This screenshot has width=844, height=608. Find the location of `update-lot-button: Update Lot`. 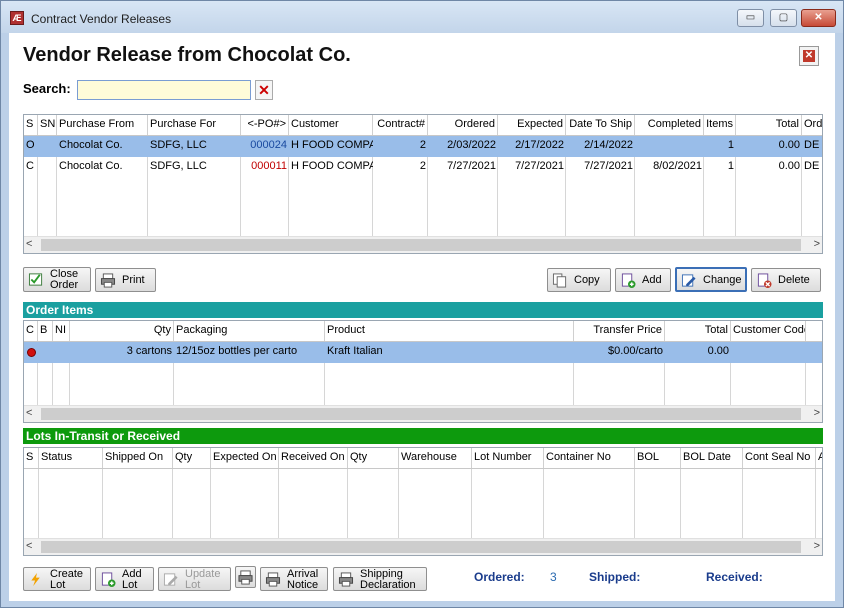

update-lot-button: Update Lot is located at coordinates (194, 579).